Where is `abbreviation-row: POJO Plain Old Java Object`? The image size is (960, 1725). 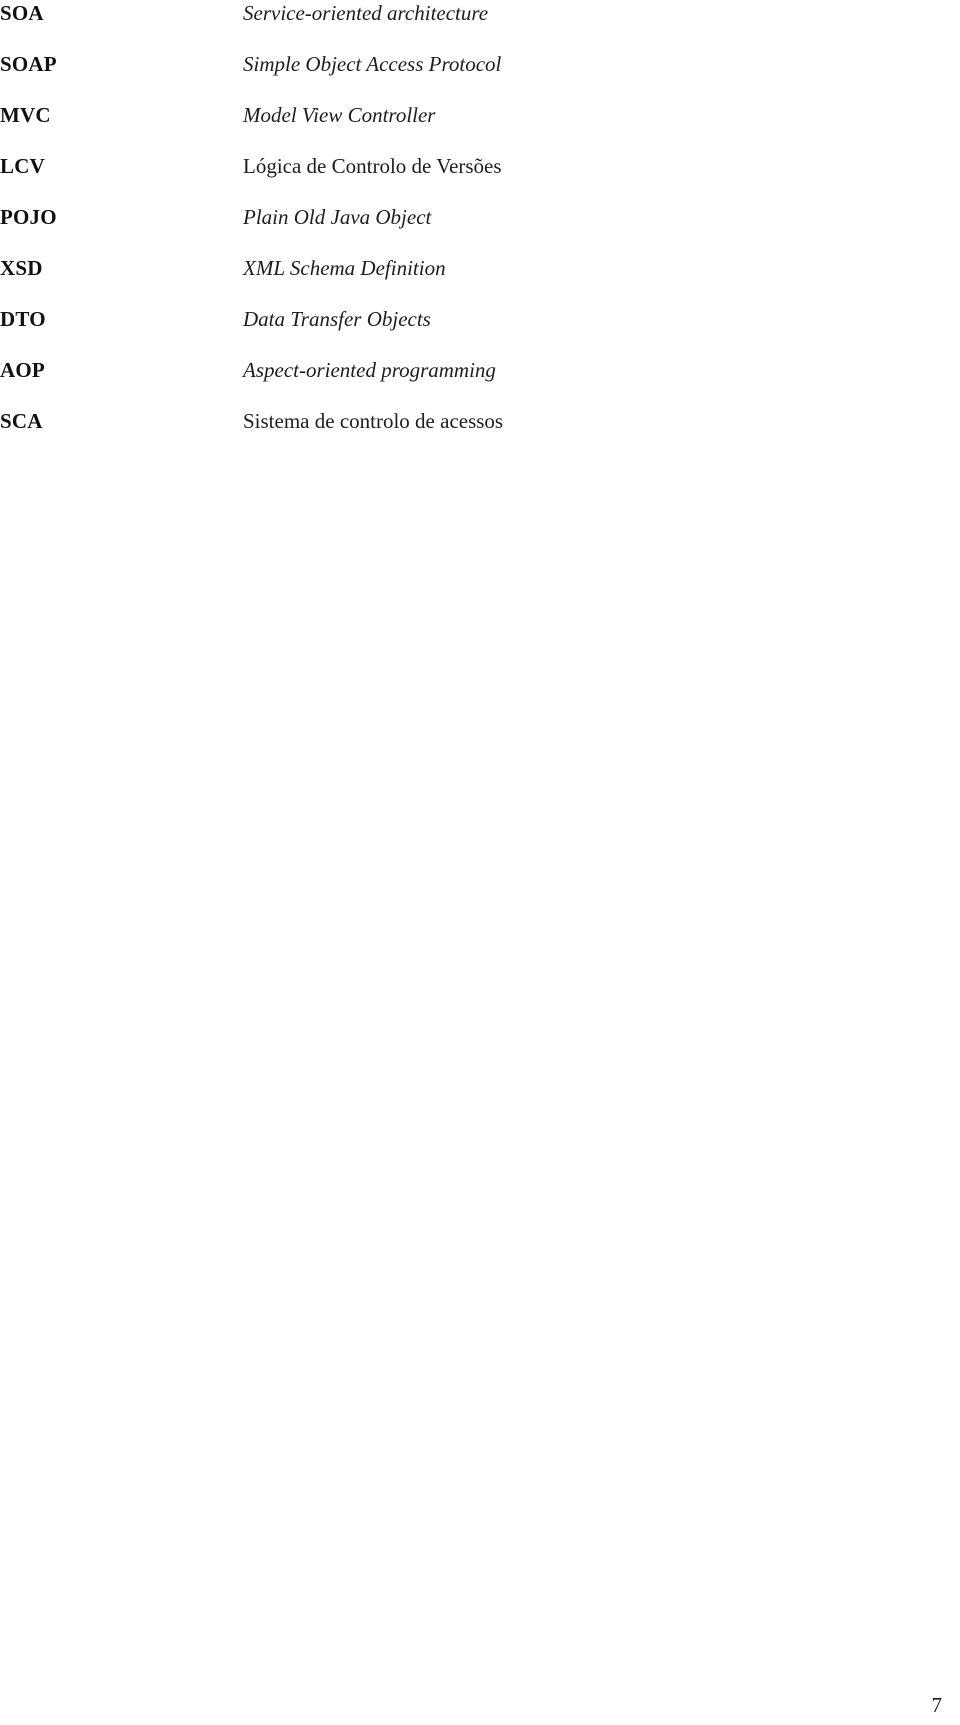 abbreviation-row: POJO Plain Old Java Object is located at coordinates (450, 229).